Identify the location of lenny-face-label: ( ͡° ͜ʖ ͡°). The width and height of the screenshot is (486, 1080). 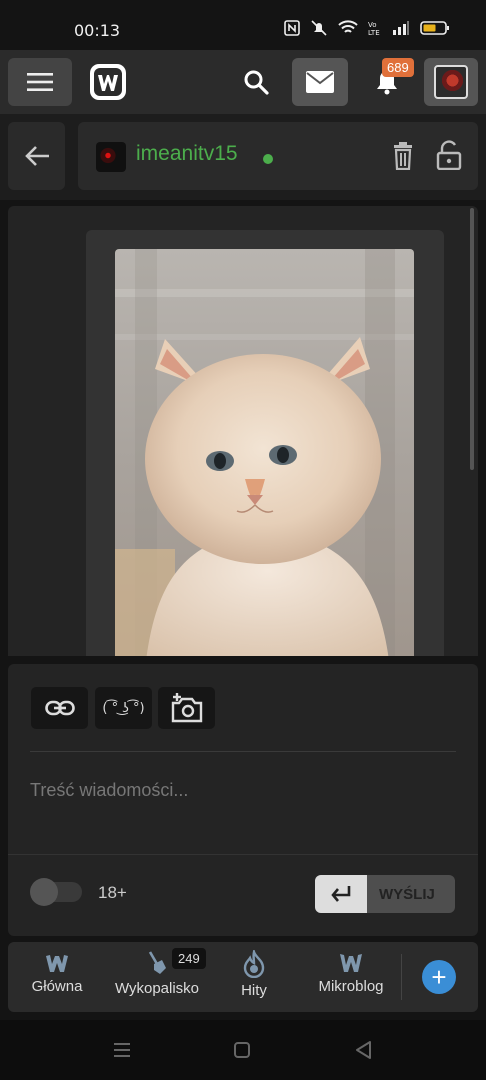
(123, 708).